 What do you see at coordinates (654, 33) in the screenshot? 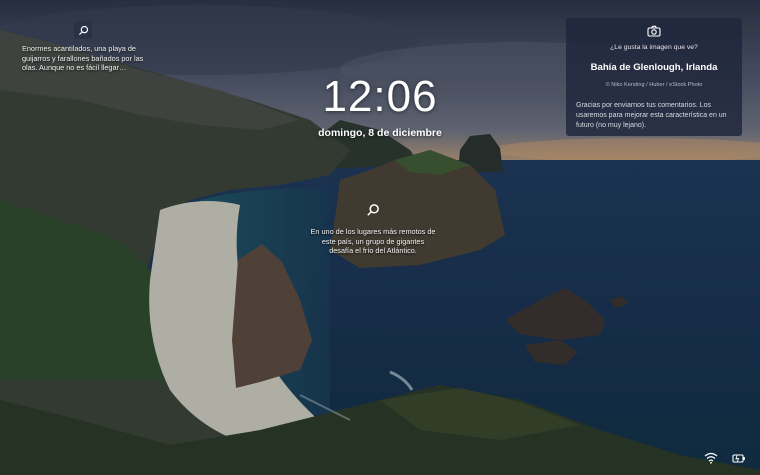
I see `camera-icon` at bounding box center [654, 33].